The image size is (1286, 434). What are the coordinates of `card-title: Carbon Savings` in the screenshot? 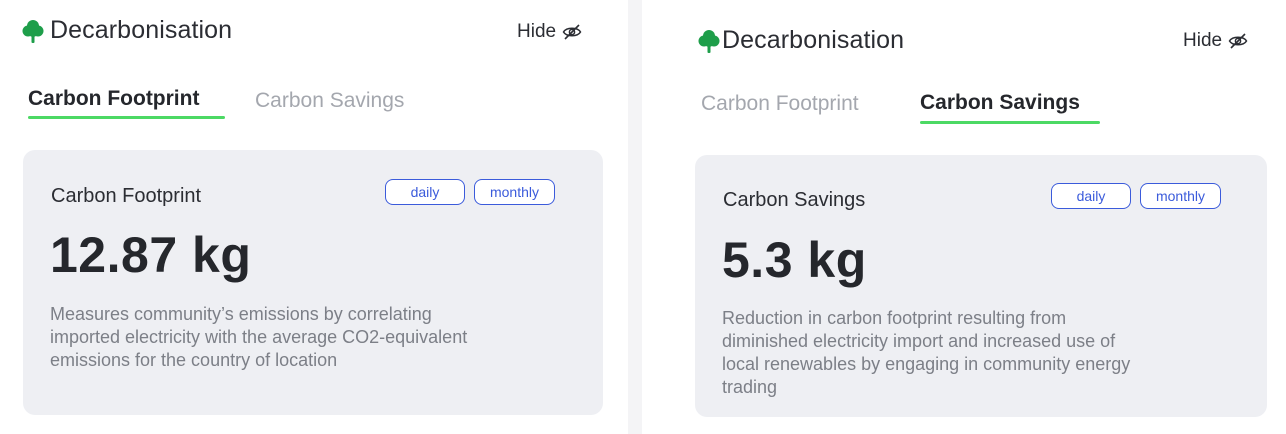 It's located at (794, 200).